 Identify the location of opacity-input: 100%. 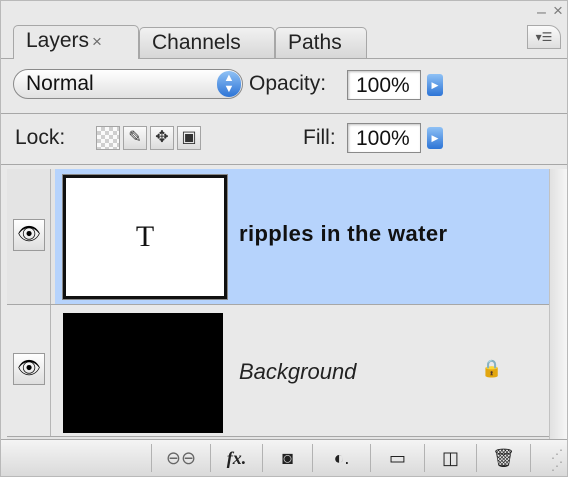
(384, 85).